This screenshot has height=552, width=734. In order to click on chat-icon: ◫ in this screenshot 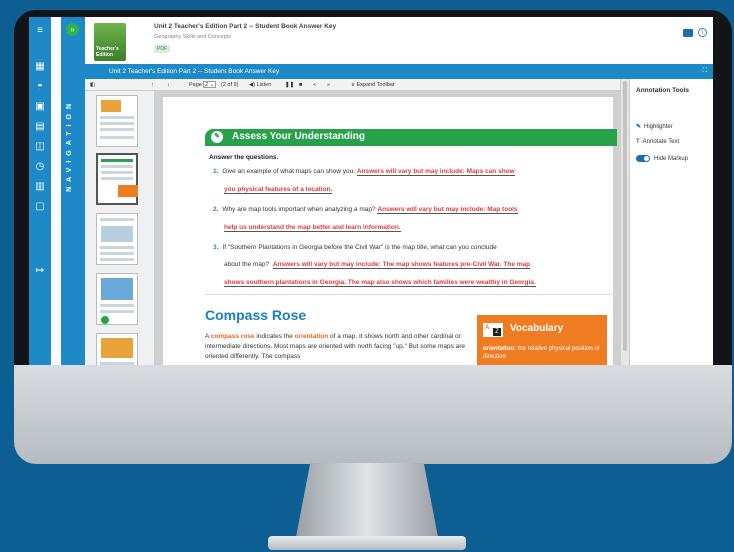, I will do `click(40, 147)`.